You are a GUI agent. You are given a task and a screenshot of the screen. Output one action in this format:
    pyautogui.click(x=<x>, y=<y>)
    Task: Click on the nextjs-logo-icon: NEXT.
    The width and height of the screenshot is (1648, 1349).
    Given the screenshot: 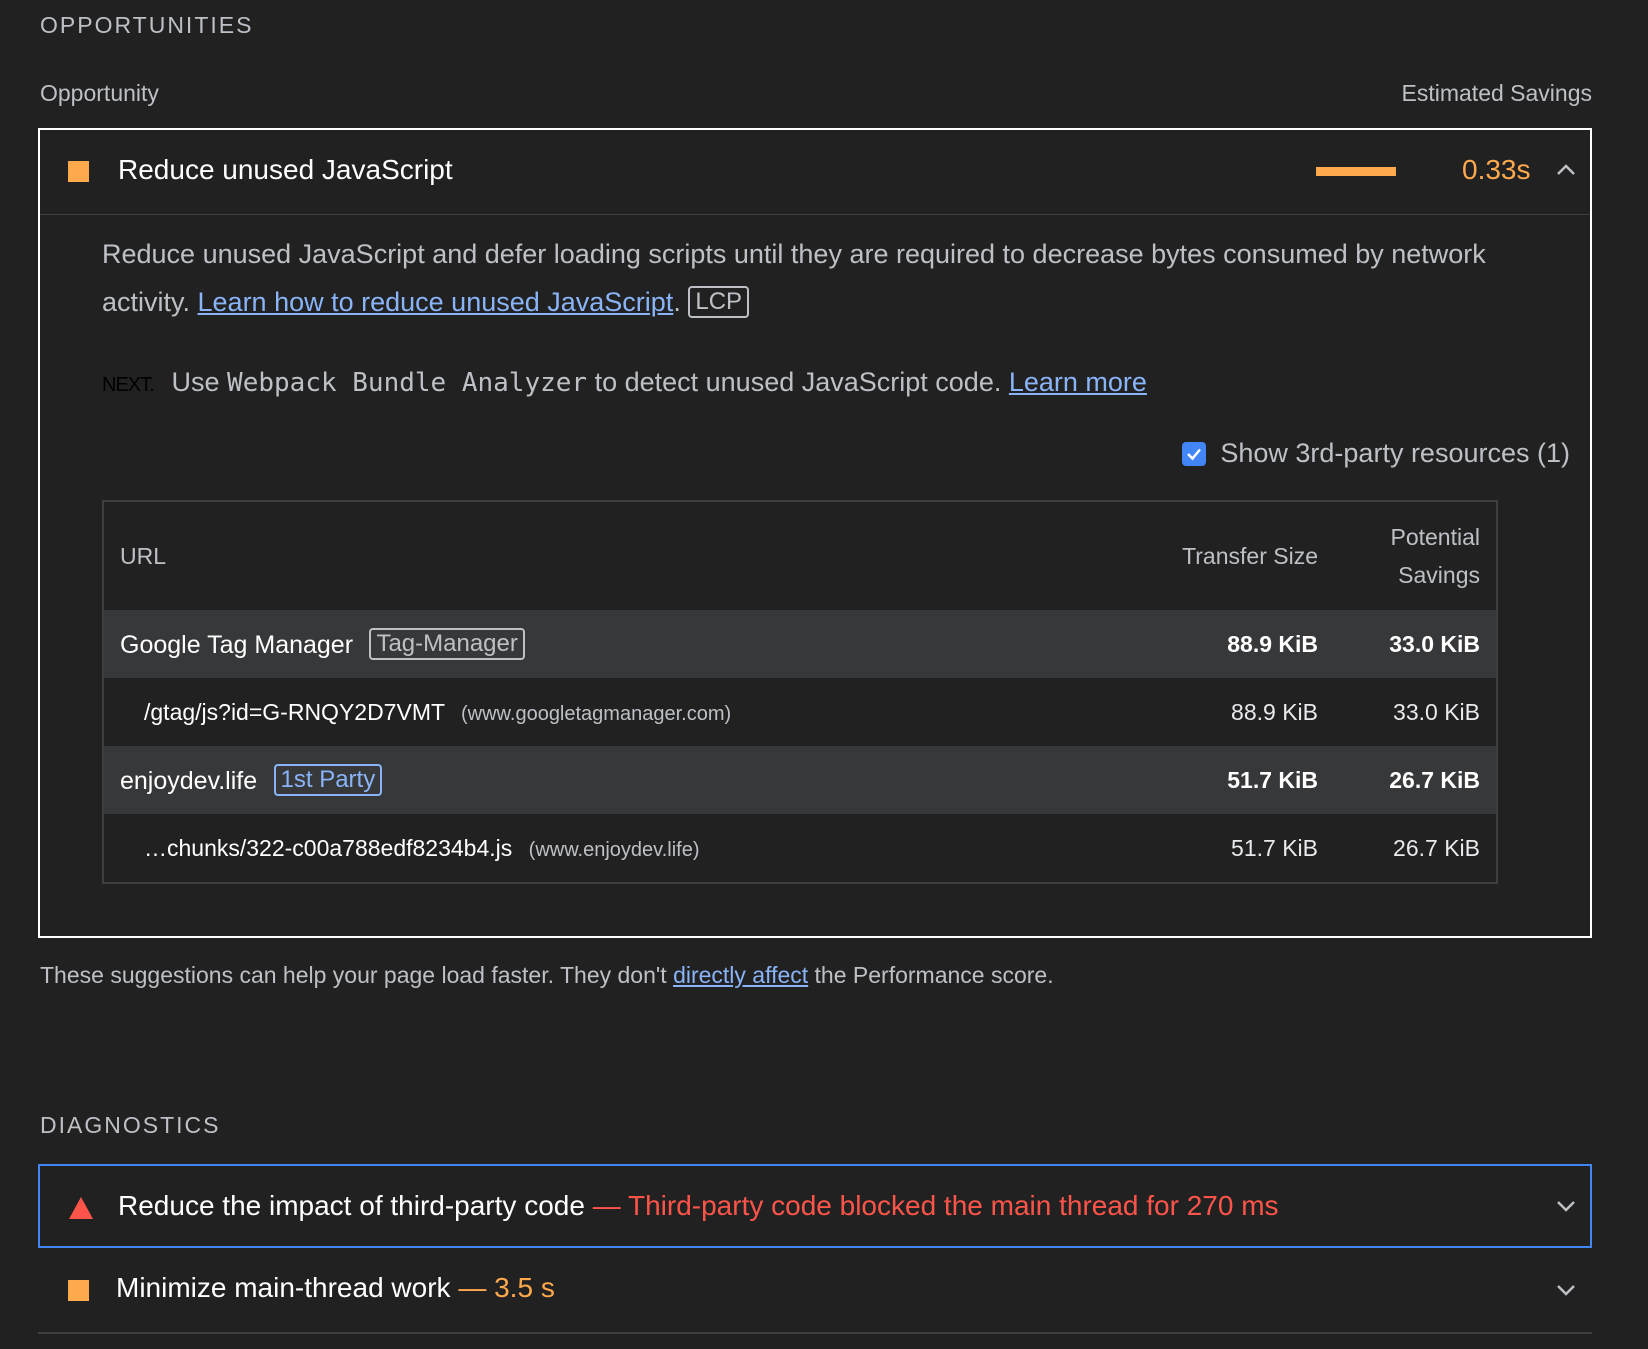 What is the action you would take?
    pyautogui.click(x=128, y=385)
    